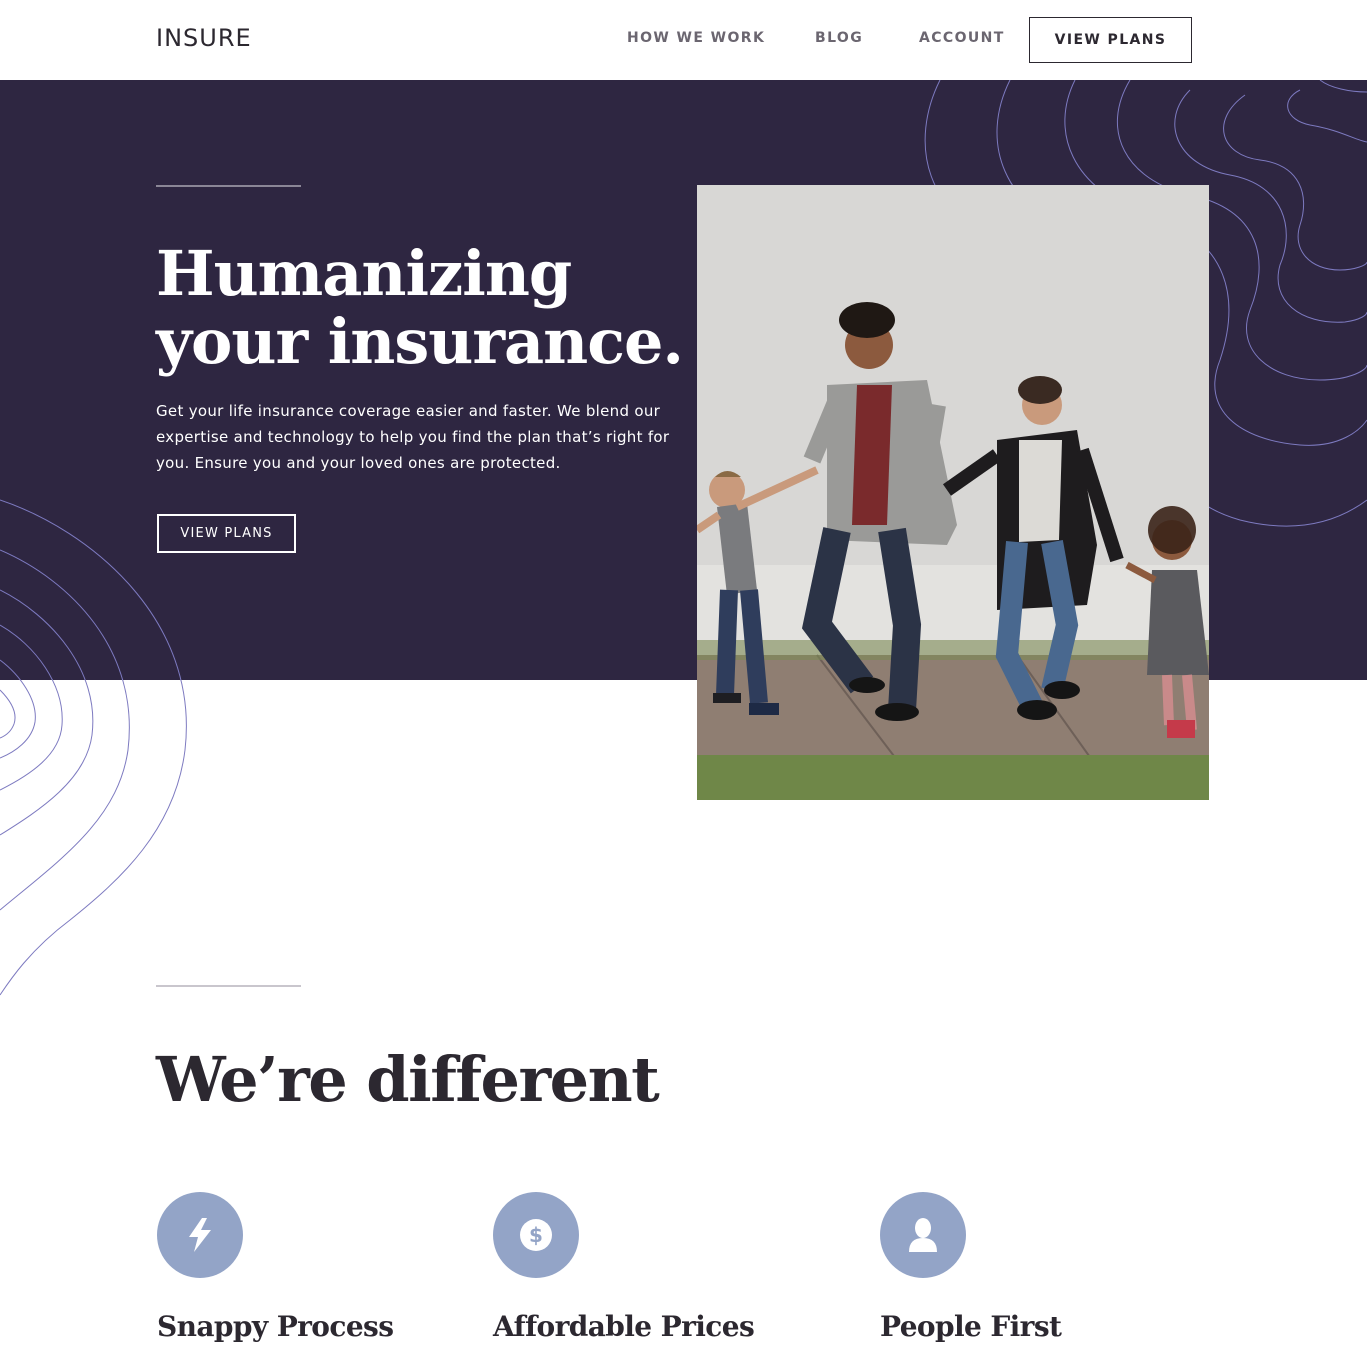 This screenshot has width=1367, height=1367. Describe the element at coordinates (971, 1326) in the screenshot. I see `feature-title-people-first: People First` at that location.